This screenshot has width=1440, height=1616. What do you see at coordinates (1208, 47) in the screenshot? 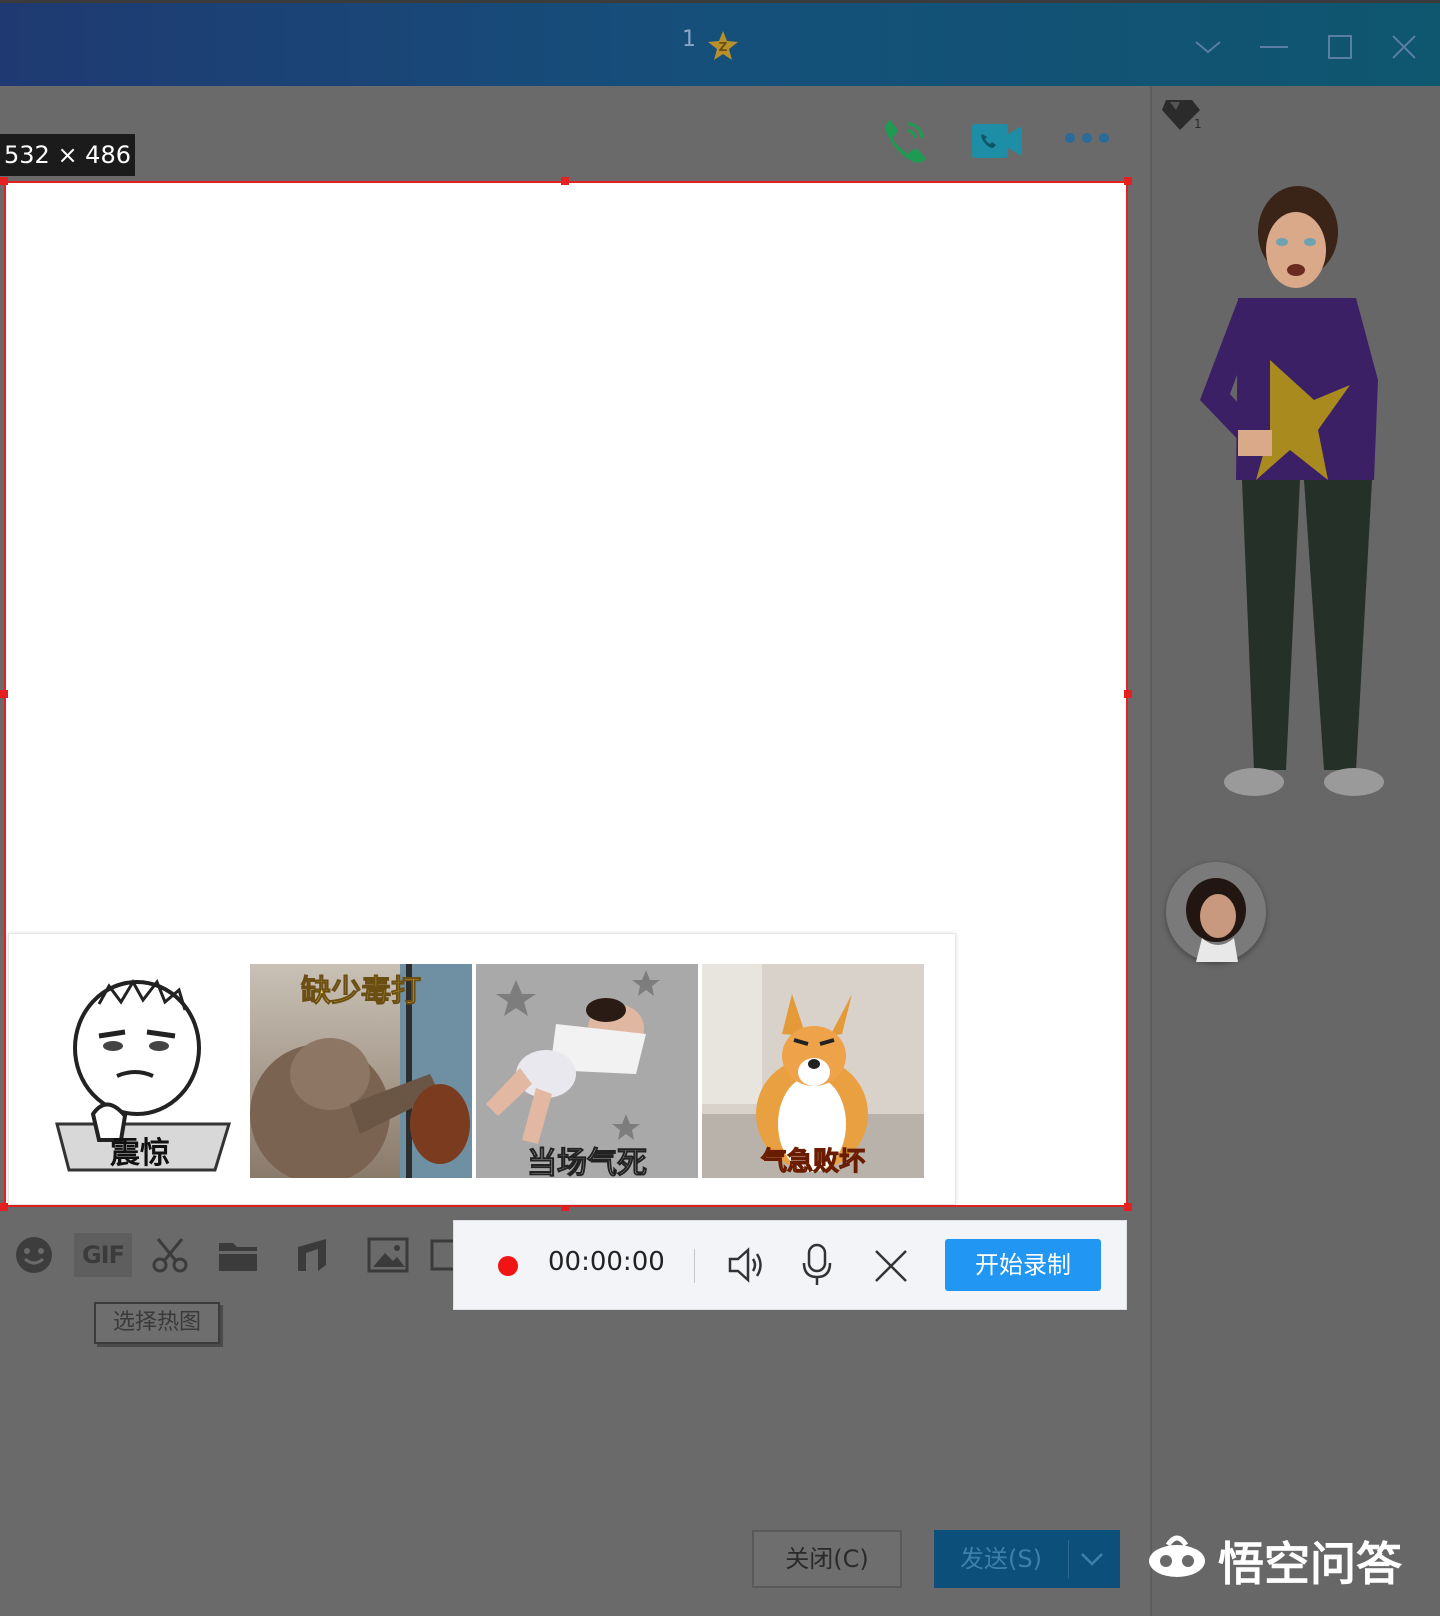
I see `dropdown-chevron-icon` at bounding box center [1208, 47].